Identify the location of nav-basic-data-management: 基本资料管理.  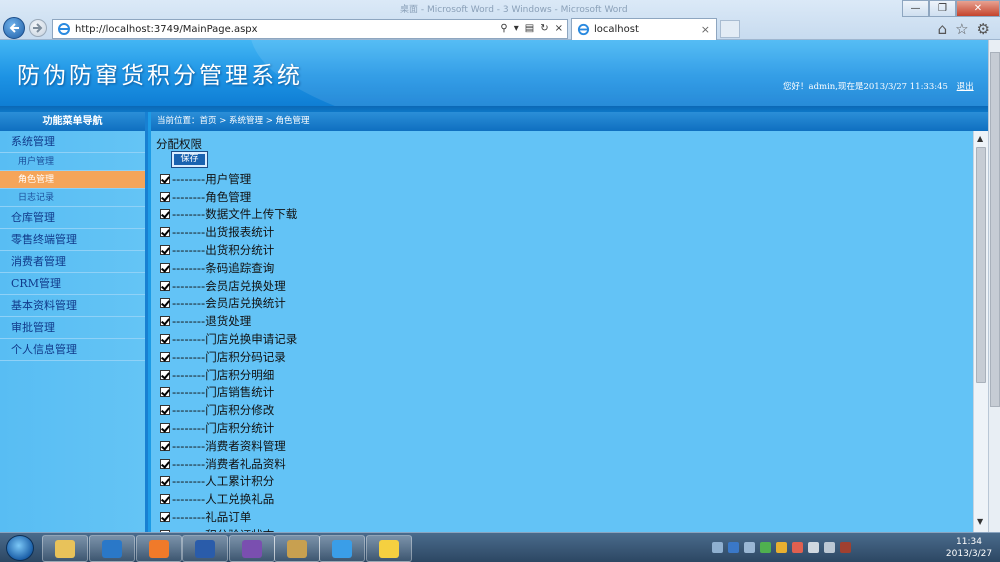
(72, 306).